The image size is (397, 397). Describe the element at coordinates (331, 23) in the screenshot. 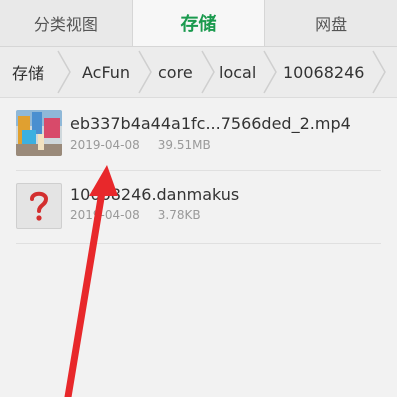

I see `tab-cloud-drive: 网盘` at that location.